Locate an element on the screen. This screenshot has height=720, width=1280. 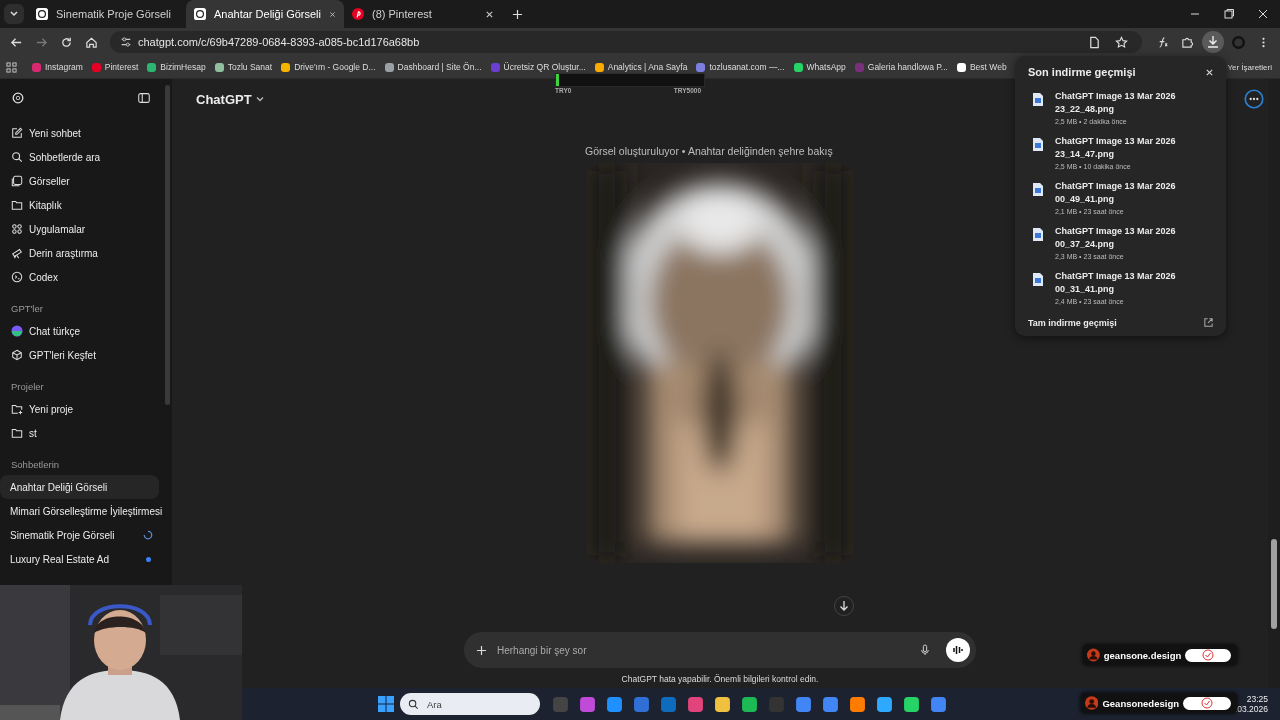
apps-grid-icon is located at coordinates (11, 67).